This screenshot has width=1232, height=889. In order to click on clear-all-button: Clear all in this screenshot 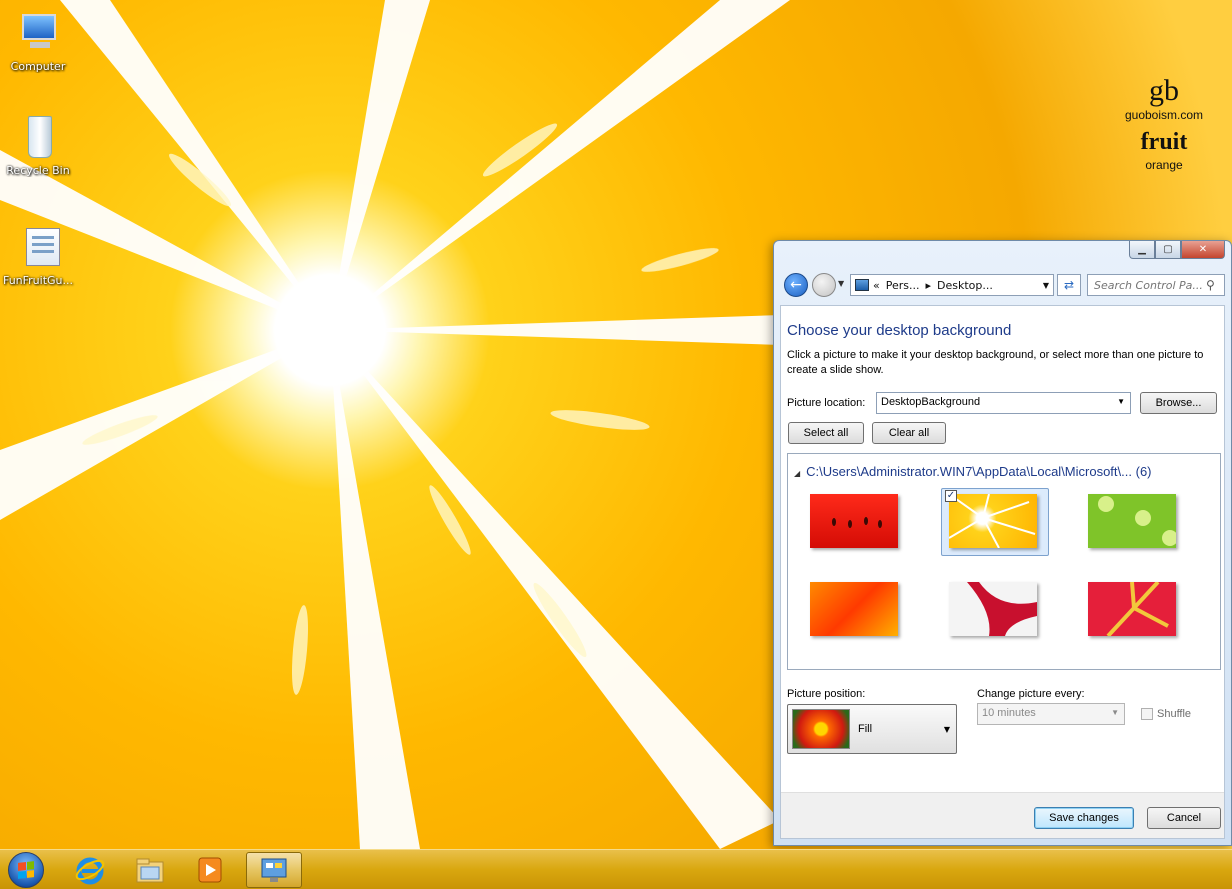, I will do `click(909, 433)`.